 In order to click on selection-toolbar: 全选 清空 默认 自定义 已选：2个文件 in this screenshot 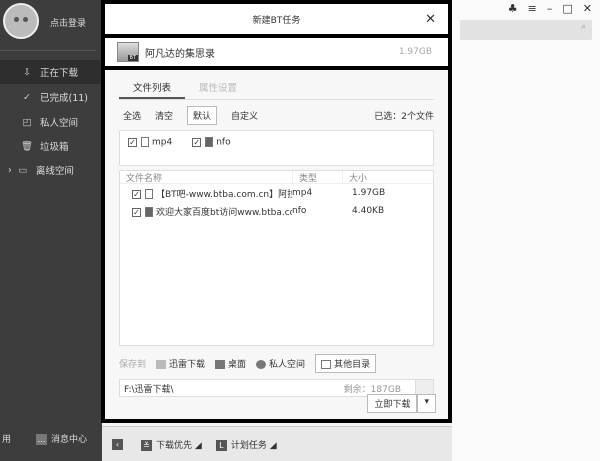, I will do `click(276, 115)`.